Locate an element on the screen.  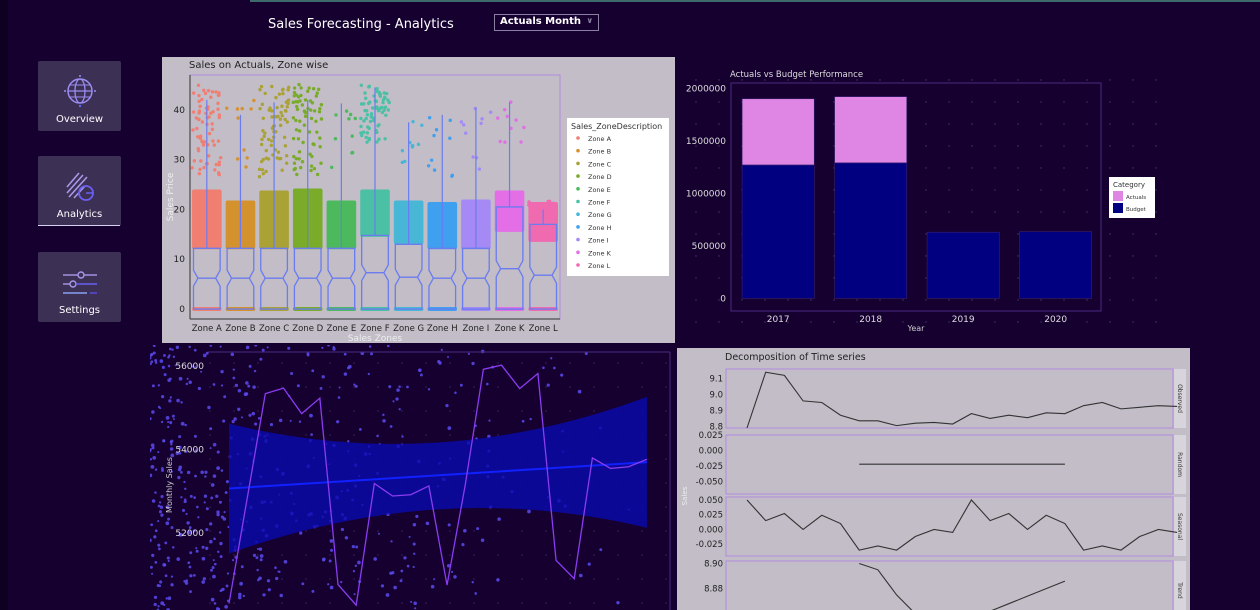
sidebar-item-analytics: Analytics is located at coordinates (79, 191).